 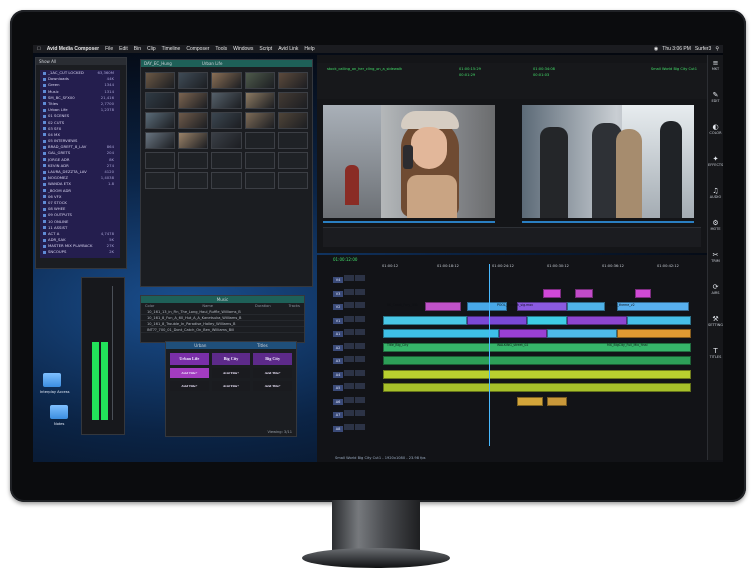 I want to click on track-name: A8, so click(x=338, y=428).